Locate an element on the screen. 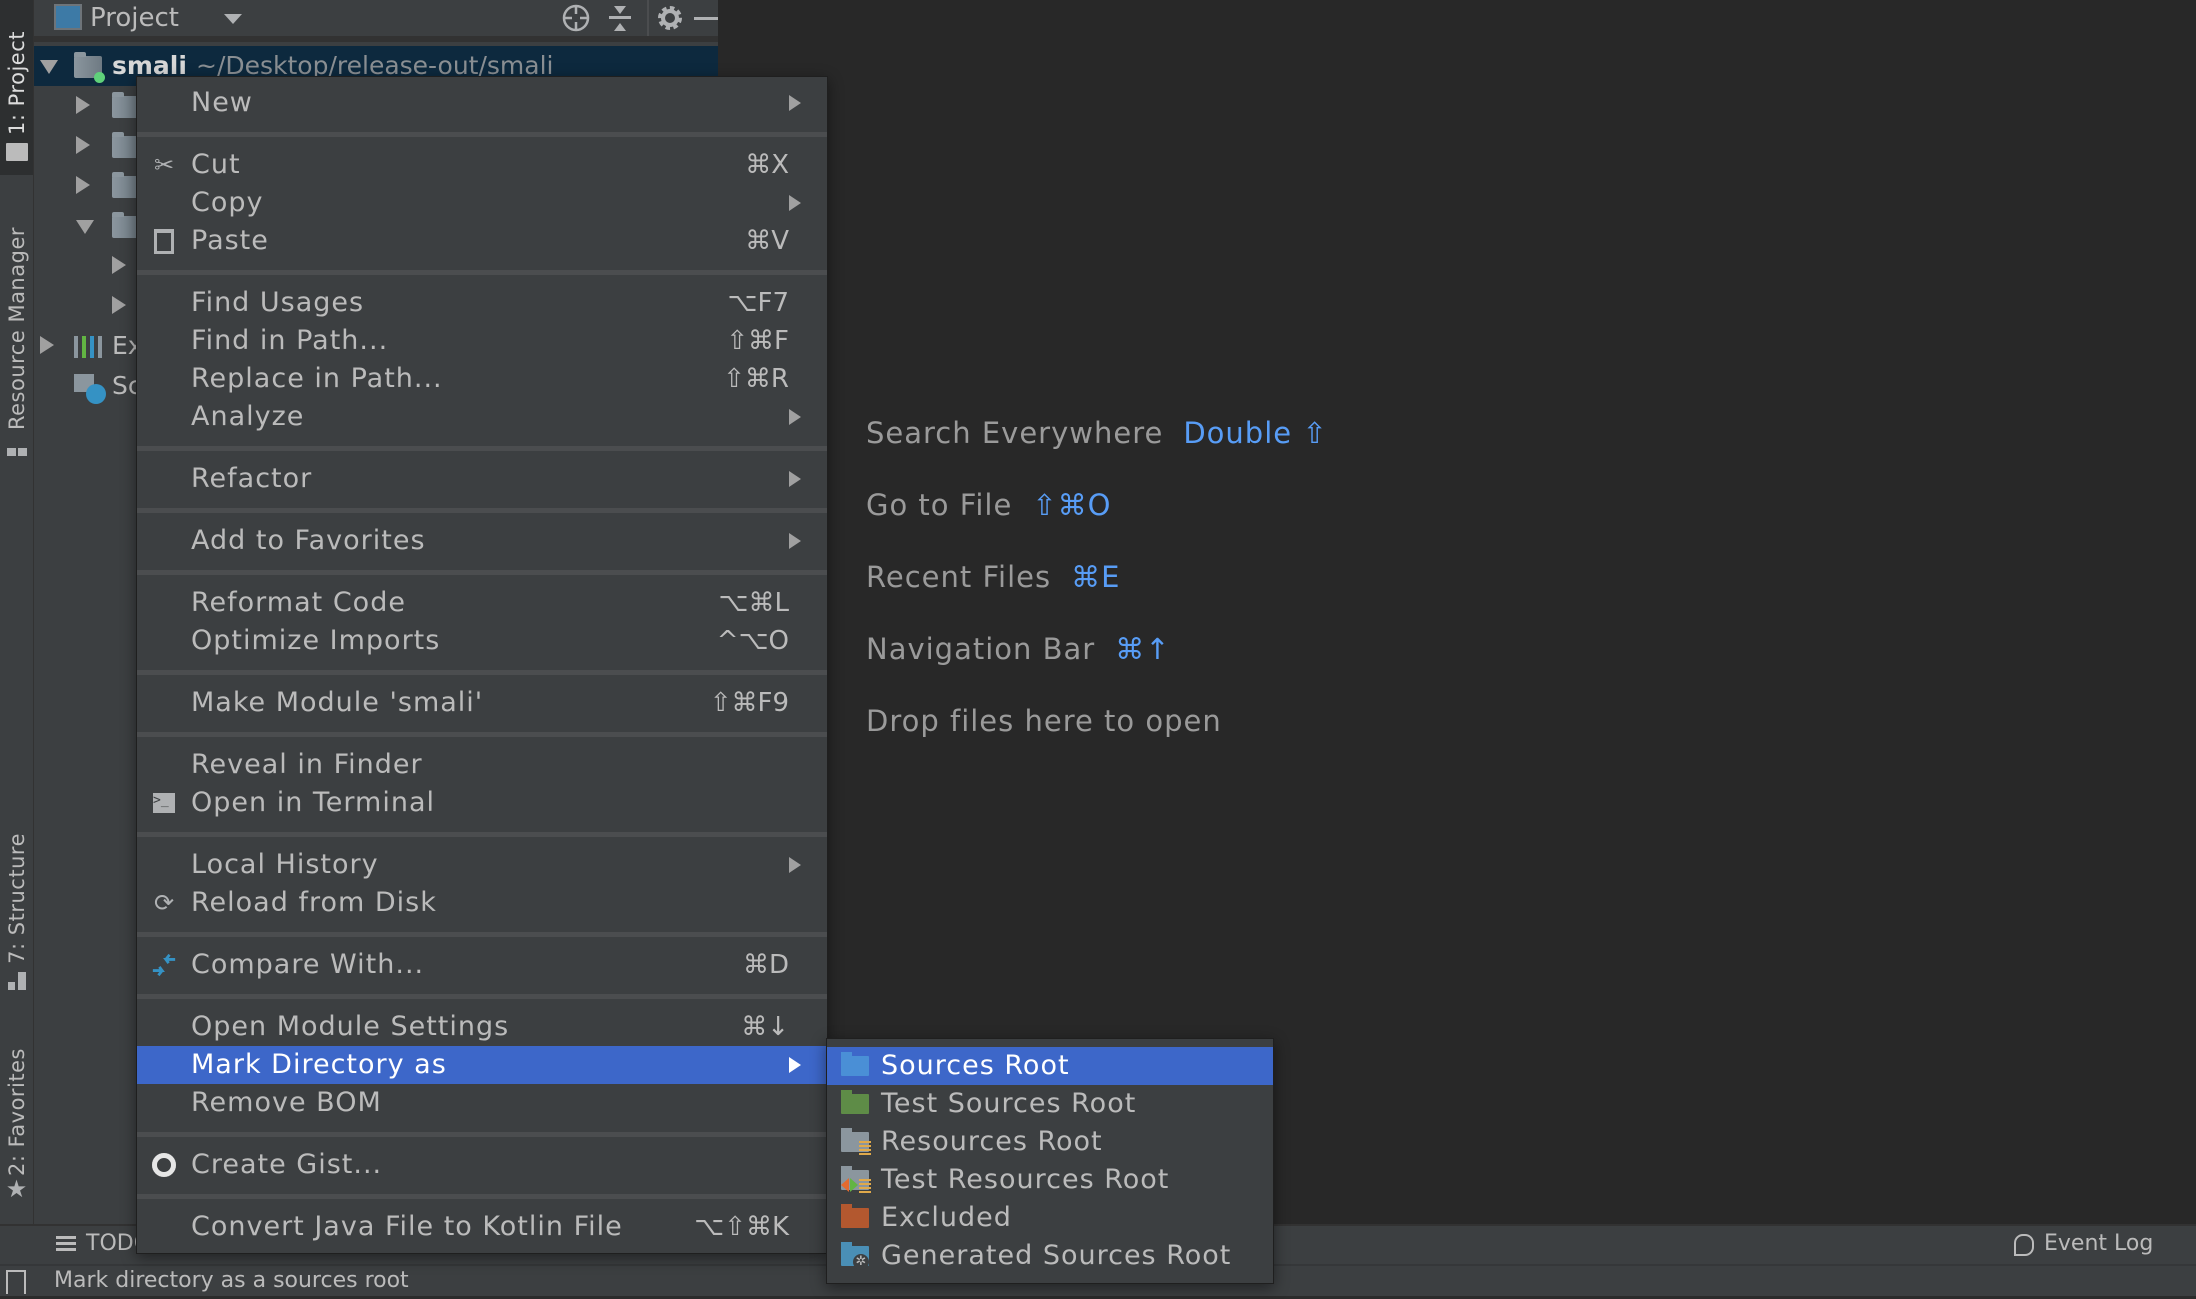  header-divider is located at coordinates (648, 18).